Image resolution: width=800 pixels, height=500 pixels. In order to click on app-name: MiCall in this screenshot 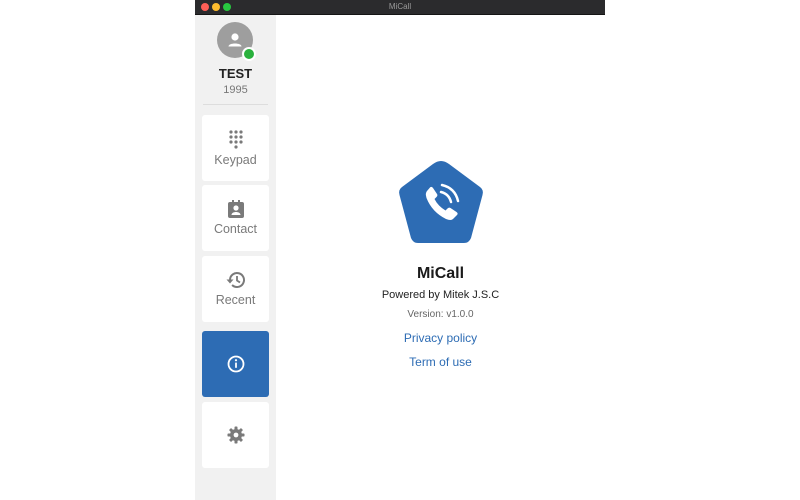, I will do `click(440, 273)`.